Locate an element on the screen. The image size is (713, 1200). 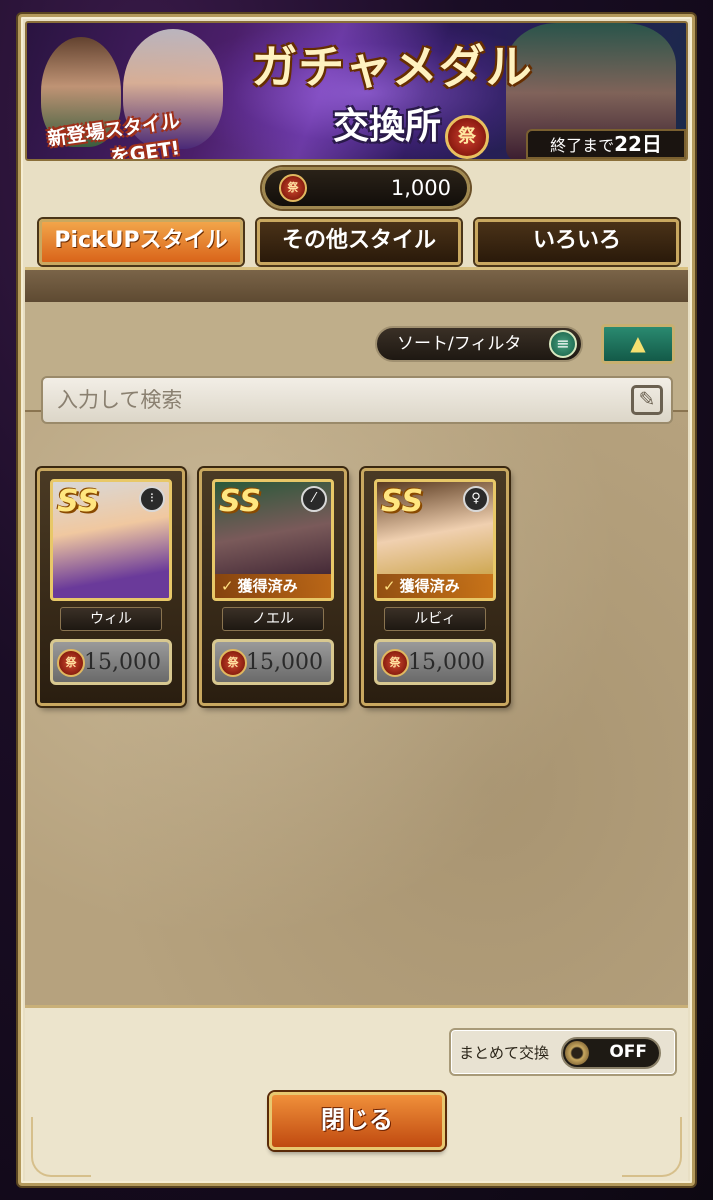
tab-pickup-style: PickUPスタイル is located at coordinates (141, 242).